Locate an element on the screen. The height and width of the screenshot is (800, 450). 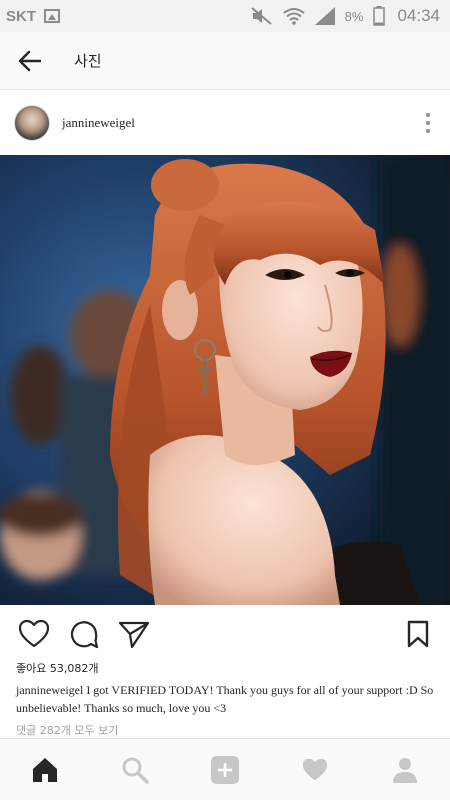
activity-heart-icon is located at coordinates (315, 769).